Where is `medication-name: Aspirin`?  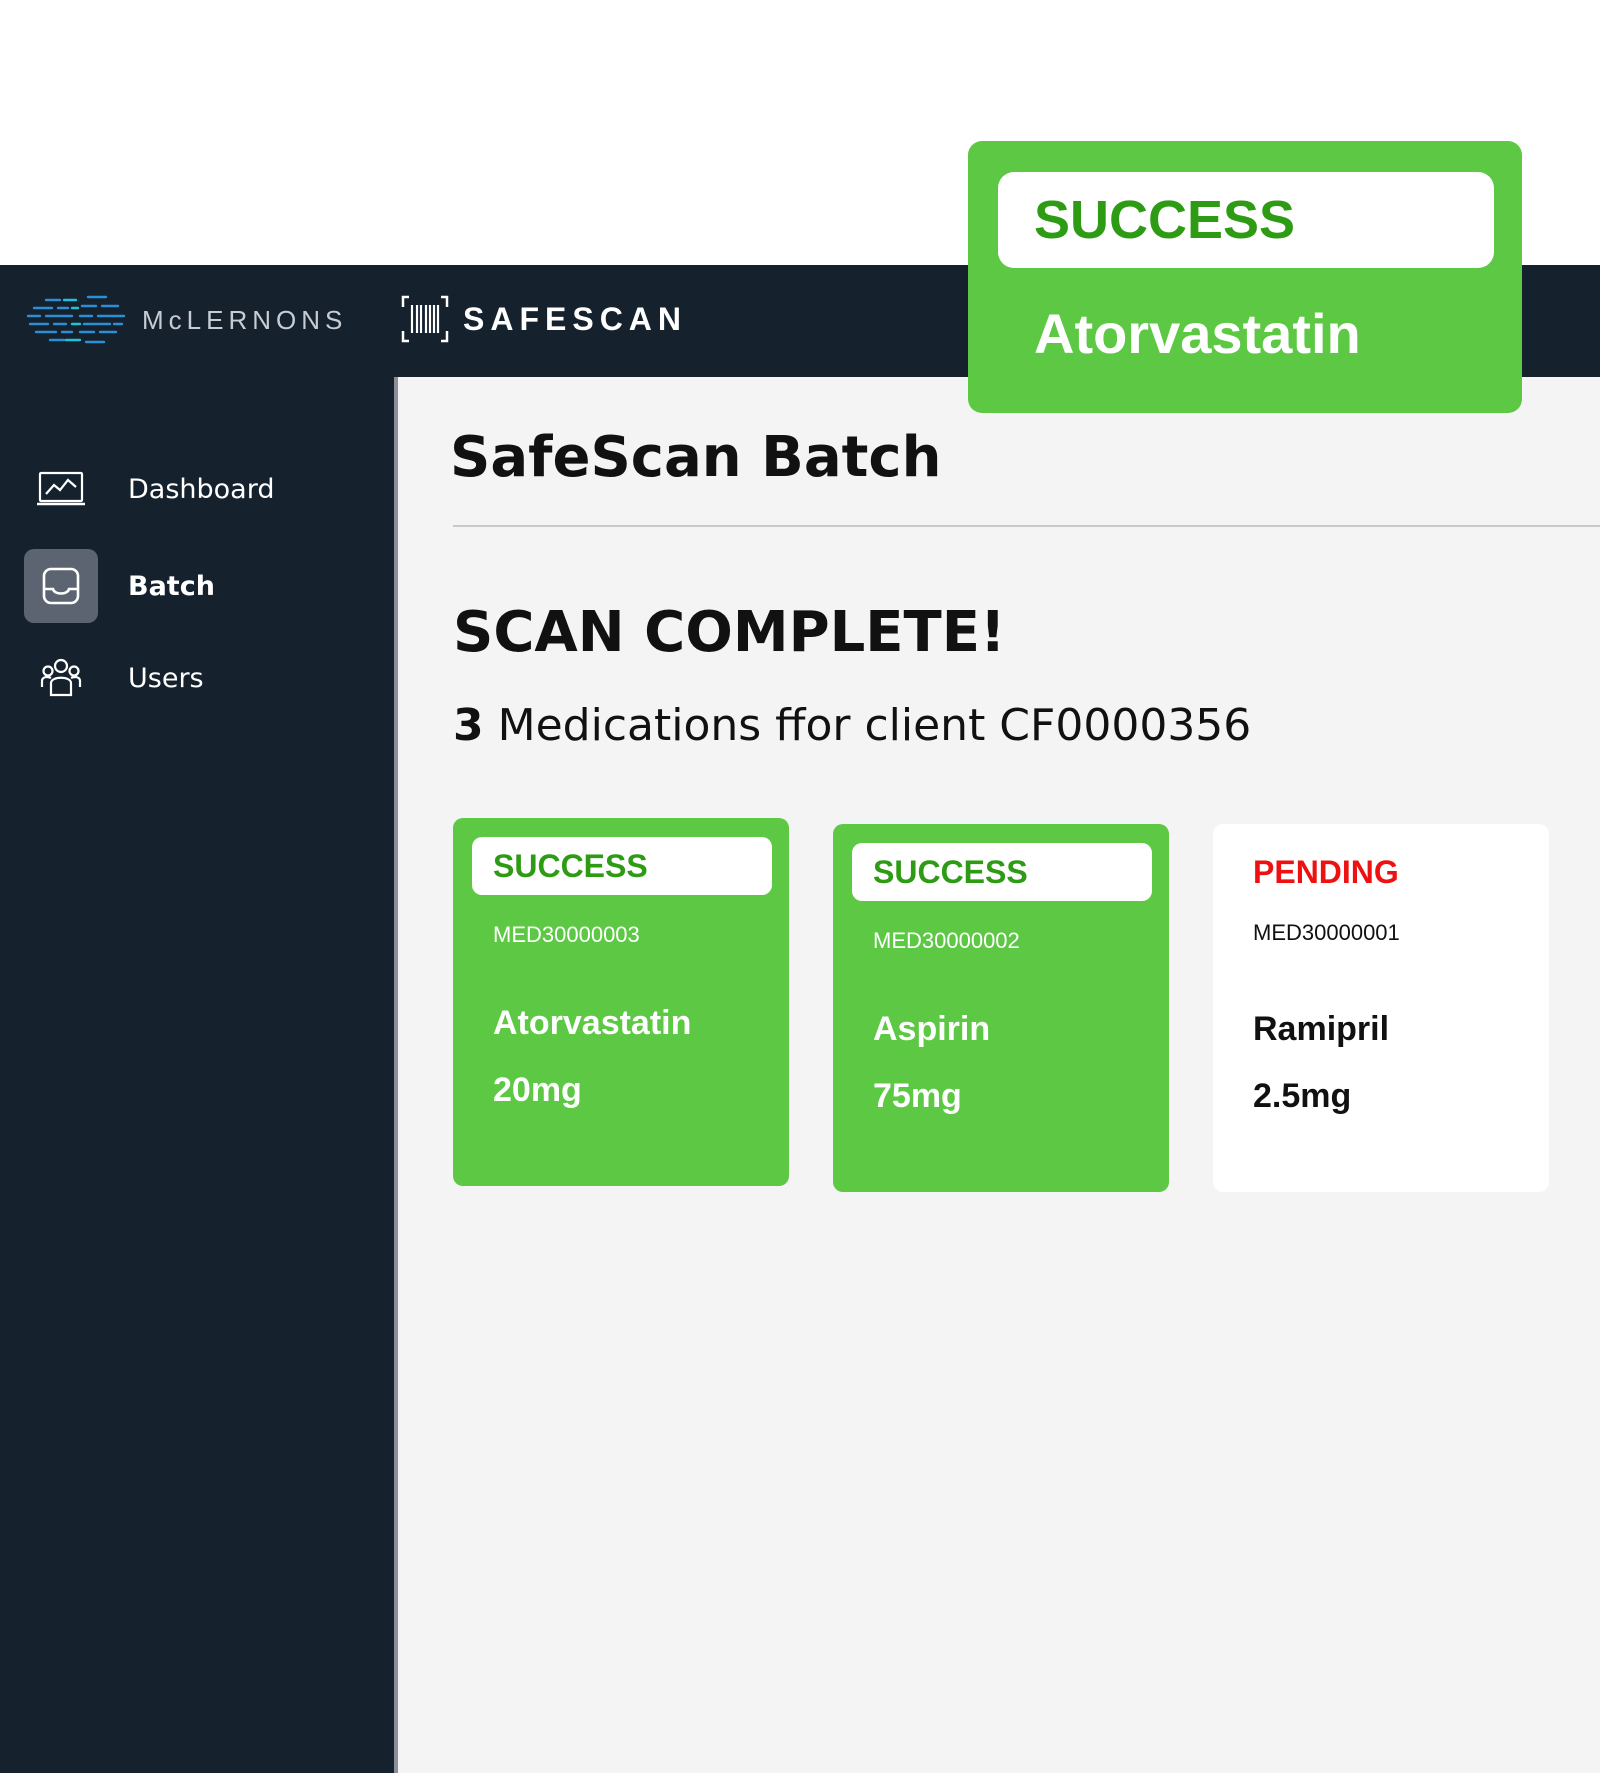
medication-name: Aspirin is located at coordinates (932, 1029).